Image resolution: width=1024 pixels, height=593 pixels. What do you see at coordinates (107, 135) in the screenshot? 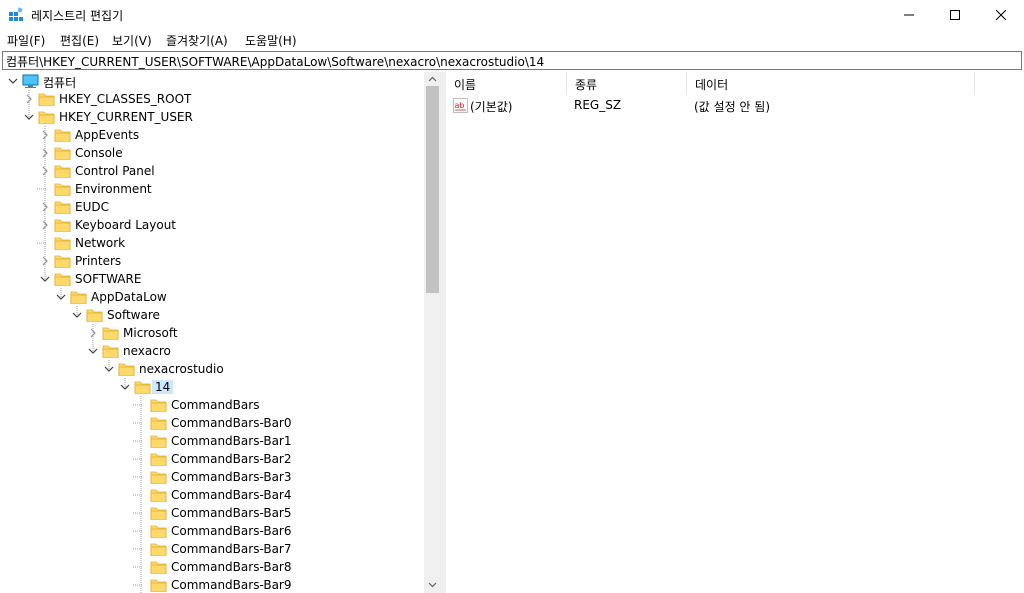
I see `tree-node-label: AppEvents` at bounding box center [107, 135].